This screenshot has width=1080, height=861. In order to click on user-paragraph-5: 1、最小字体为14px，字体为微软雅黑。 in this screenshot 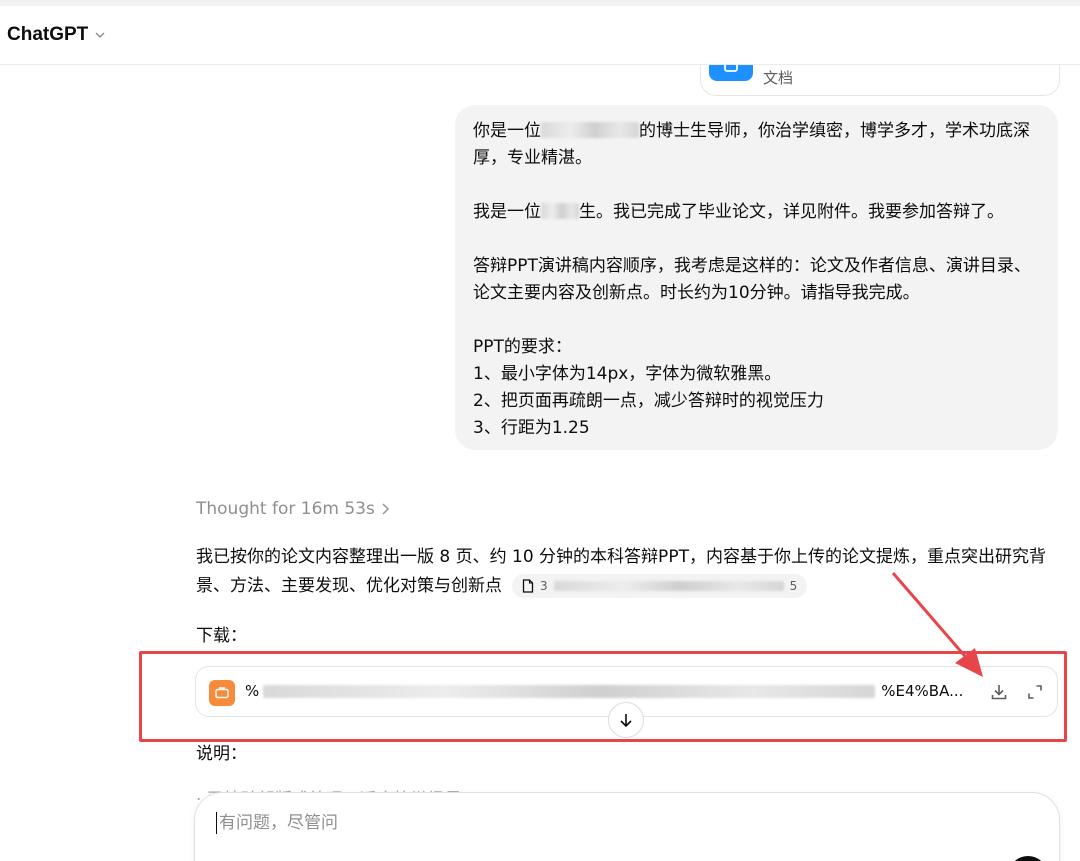, I will do `click(627, 374)`.